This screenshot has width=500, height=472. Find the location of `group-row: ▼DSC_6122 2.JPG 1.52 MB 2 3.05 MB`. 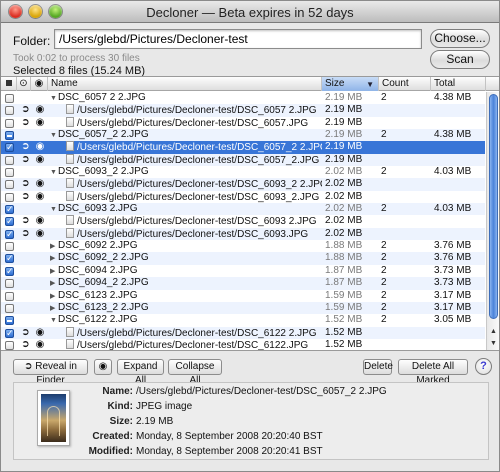

group-row: ▼DSC_6122 2.JPG 1.52 MB 2 3.05 MB is located at coordinates (243, 320).